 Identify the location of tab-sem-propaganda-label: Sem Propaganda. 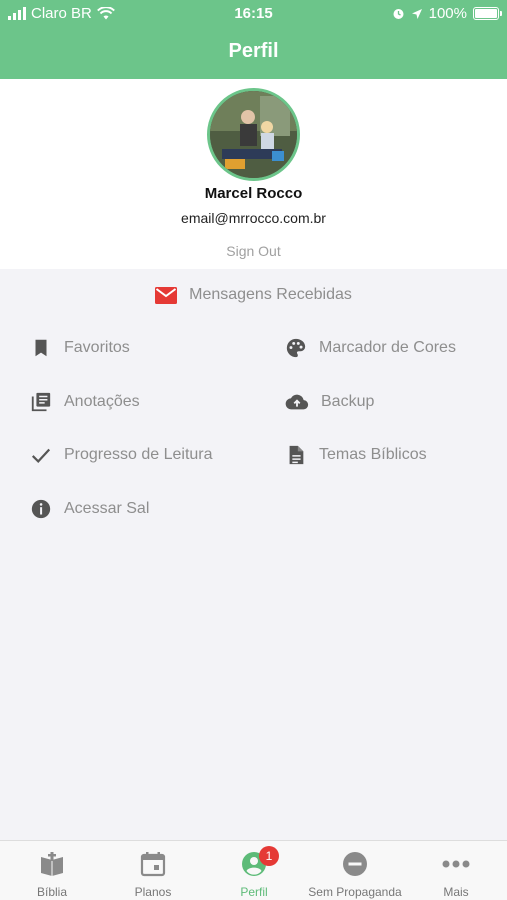
(355, 892).